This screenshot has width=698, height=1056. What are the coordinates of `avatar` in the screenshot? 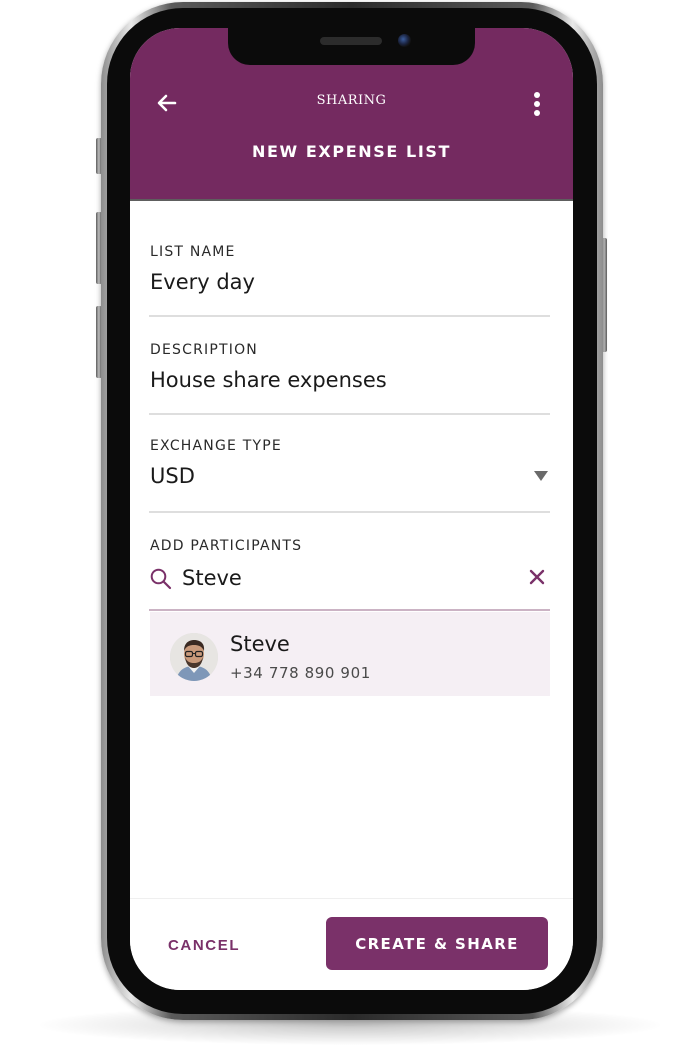 It's located at (194, 657).